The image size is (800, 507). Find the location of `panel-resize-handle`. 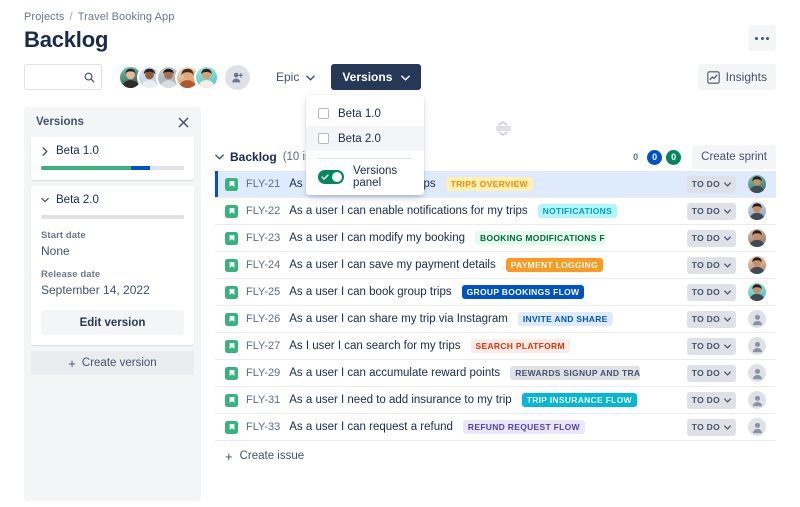

panel-resize-handle is located at coordinates (503, 128).